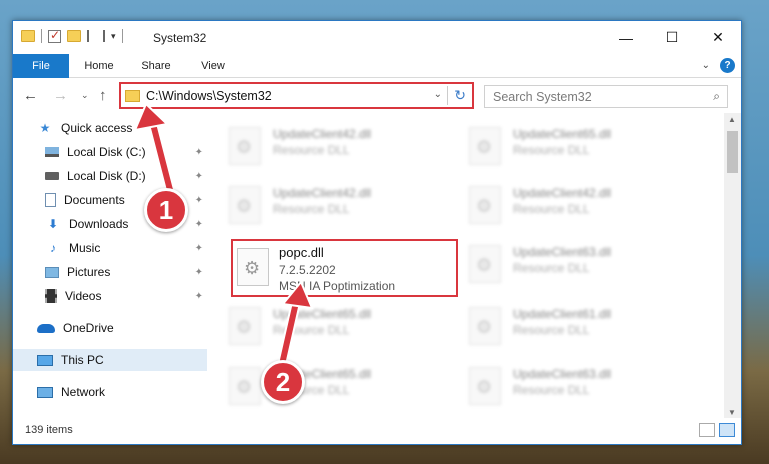  I want to click on videos-icon, so click(51, 296).